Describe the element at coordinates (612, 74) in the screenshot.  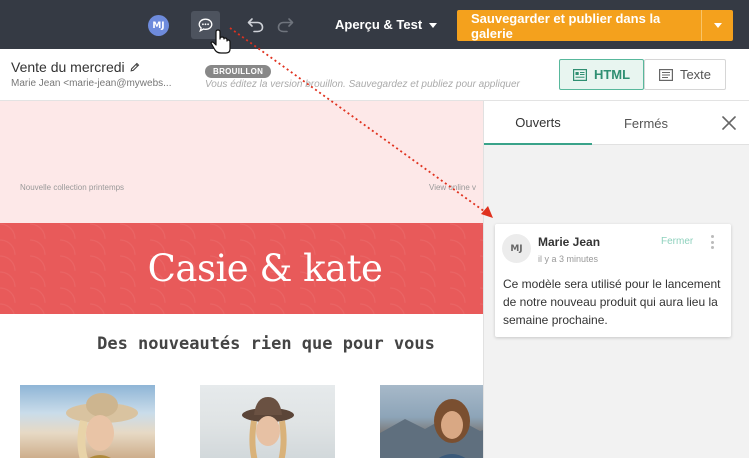
I see `html-view-label: HTML` at that location.